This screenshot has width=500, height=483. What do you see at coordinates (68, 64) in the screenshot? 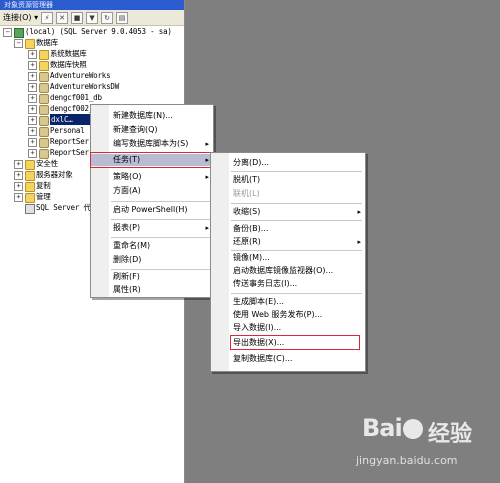
I see `tree-node-label: 数据库快照` at bounding box center [68, 64].